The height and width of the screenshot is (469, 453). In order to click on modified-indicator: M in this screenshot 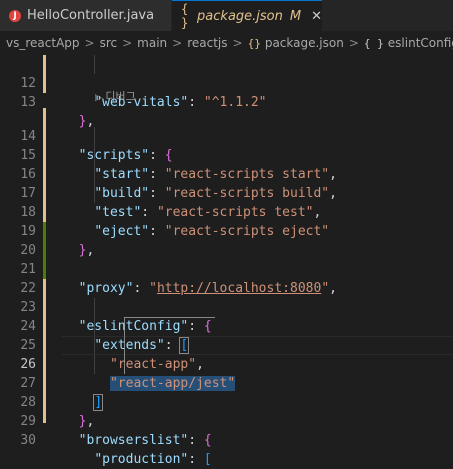, I will do `click(295, 16)`.